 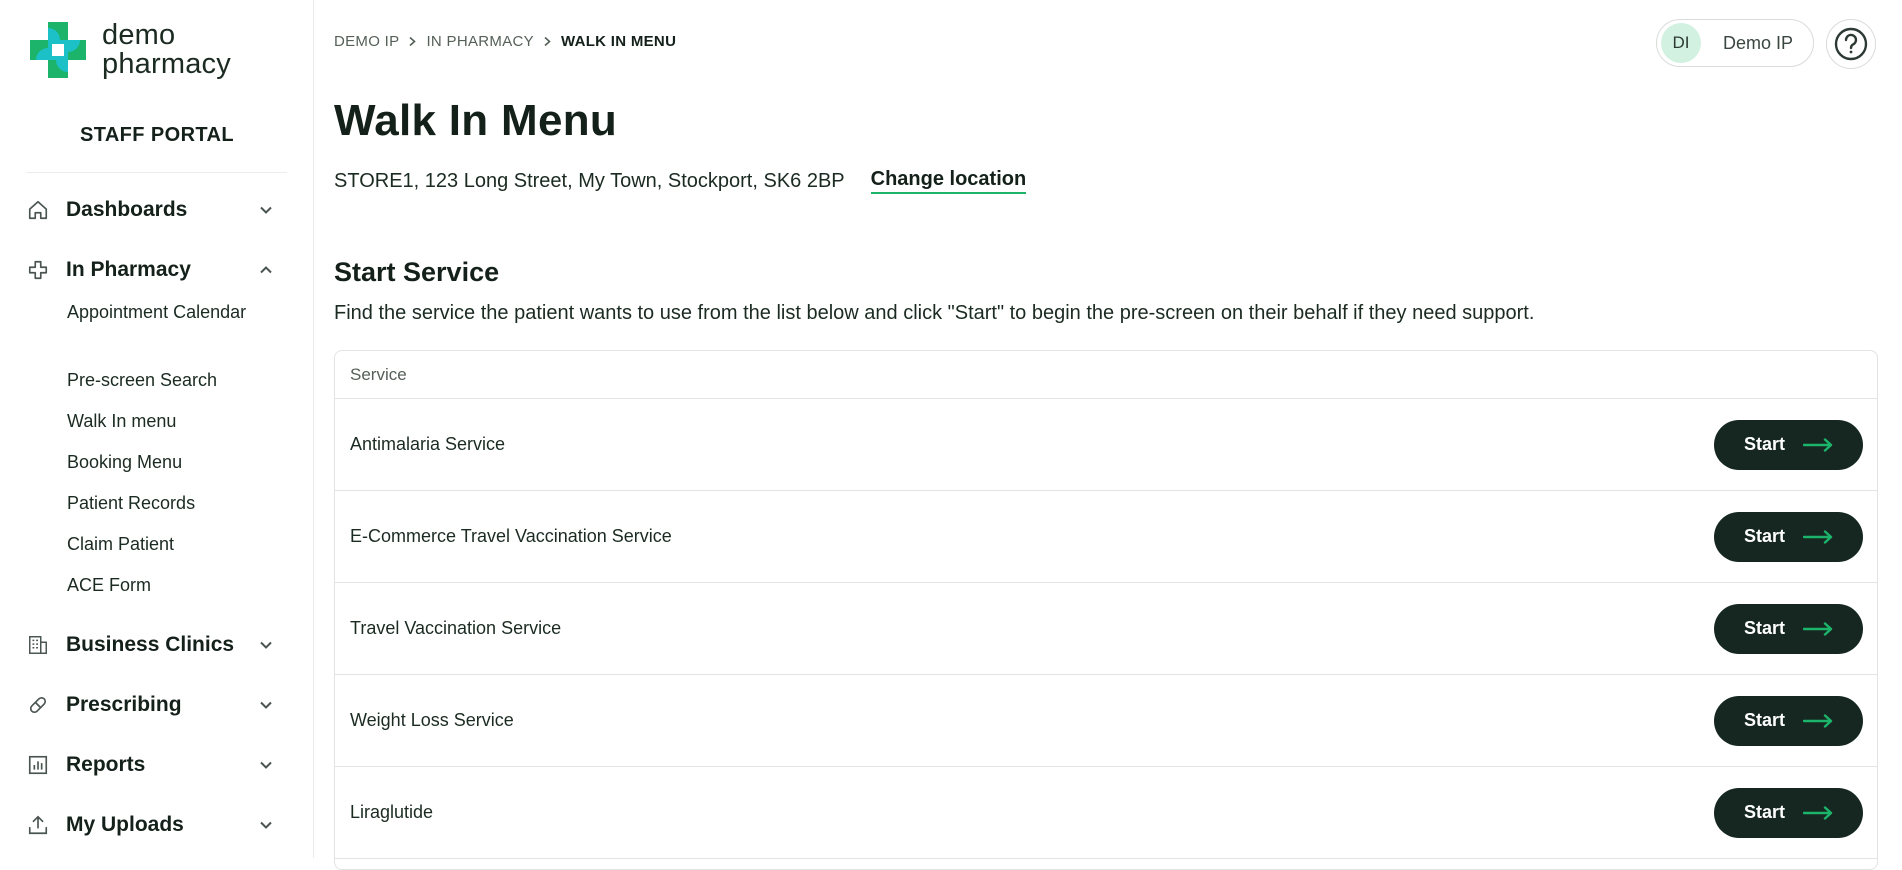 I want to click on sidebar-group-prescribing: Prescribing, so click(x=151, y=705).